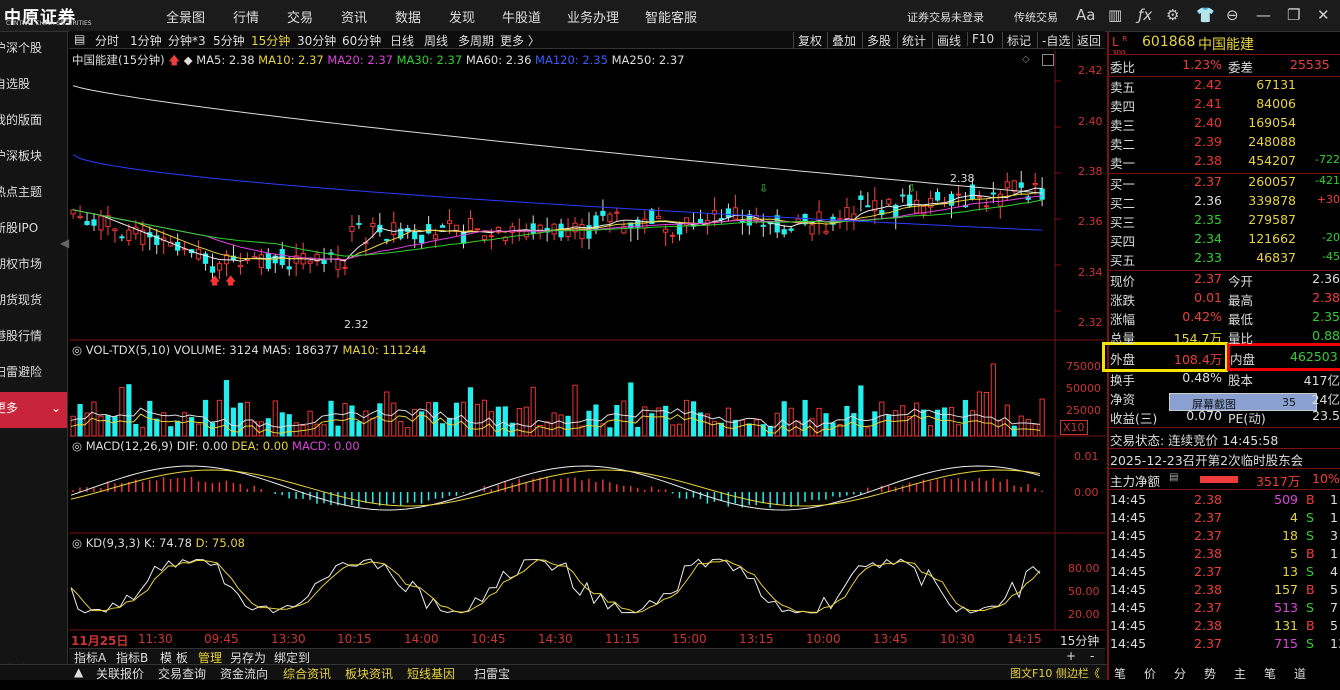 This screenshot has height=690, width=1340. What do you see at coordinates (555, 586) in the screenshot?
I see `k-line` at bounding box center [555, 586].